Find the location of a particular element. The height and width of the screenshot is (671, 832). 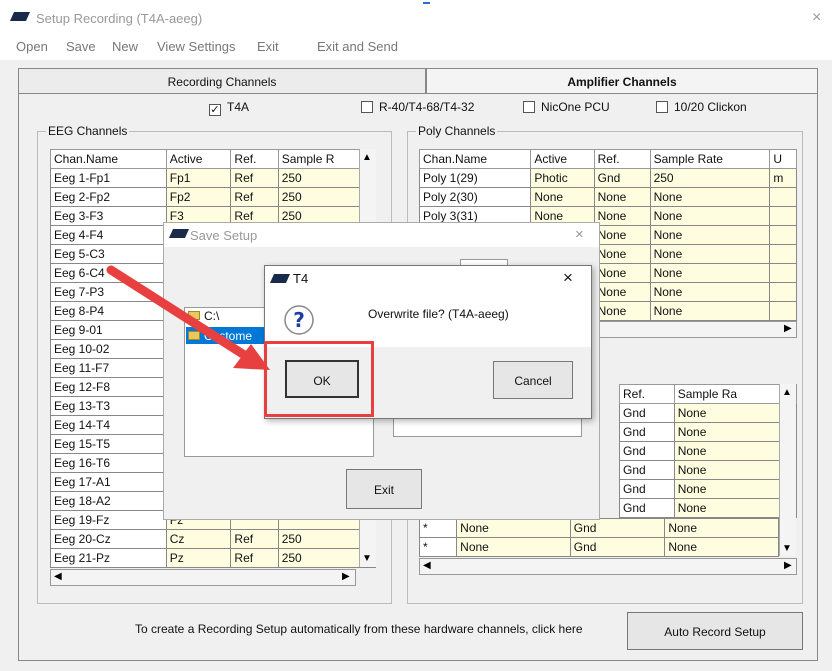

lower-hscroll is located at coordinates (608, 566).